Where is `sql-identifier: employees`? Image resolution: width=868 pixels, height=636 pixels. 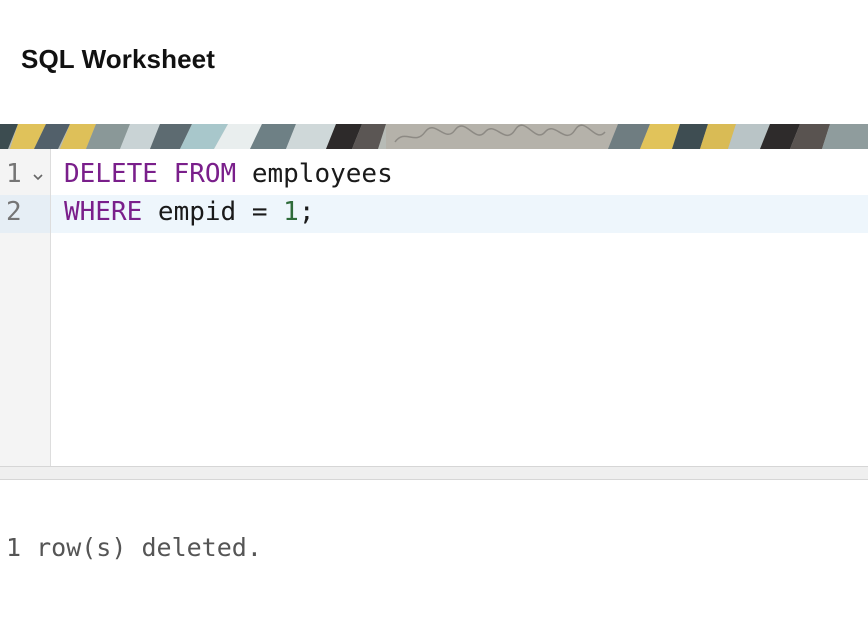
sql-identifier: employees is located at coordinates (314, 174).